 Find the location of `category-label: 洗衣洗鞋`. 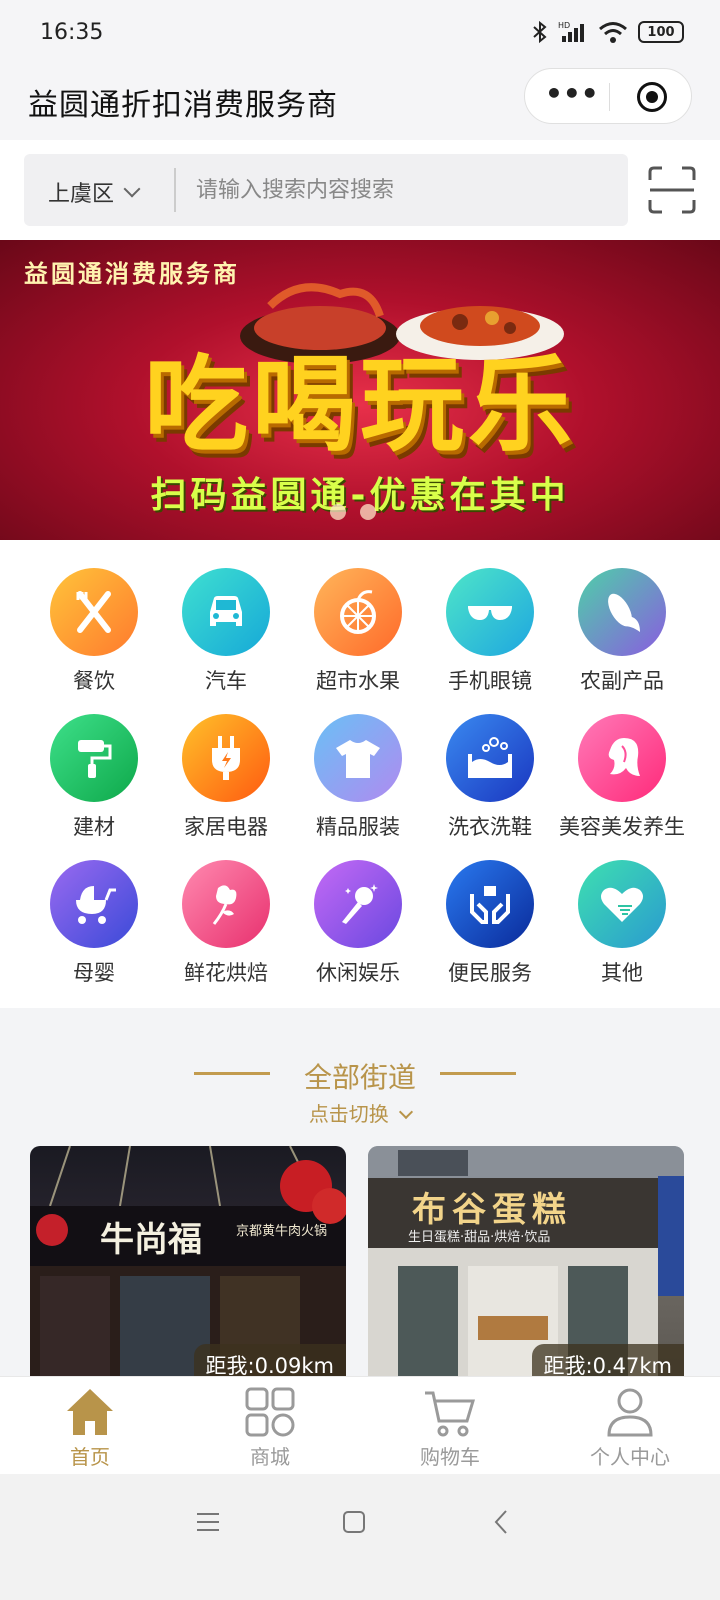

category-label: 洗衣洗鞋 is located at coordinates (490, 827).